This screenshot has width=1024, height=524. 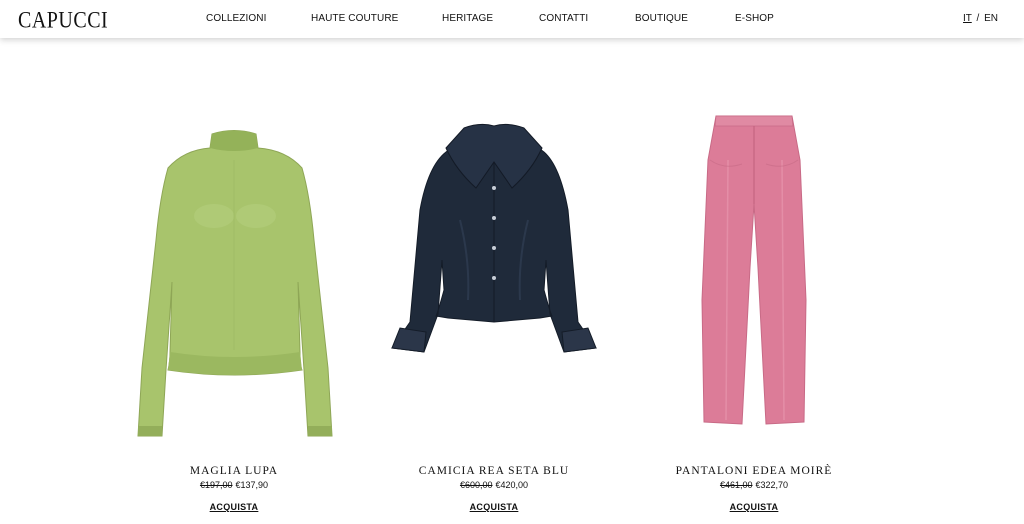 I want to click on old-price: €461,00, so click(x=736, y=485).